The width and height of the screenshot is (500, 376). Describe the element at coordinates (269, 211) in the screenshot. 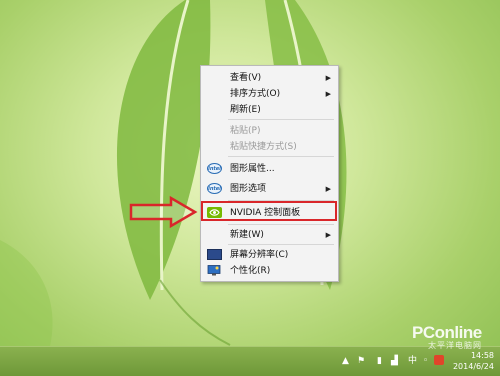

I see `nvidia-highlight-box` at that location.